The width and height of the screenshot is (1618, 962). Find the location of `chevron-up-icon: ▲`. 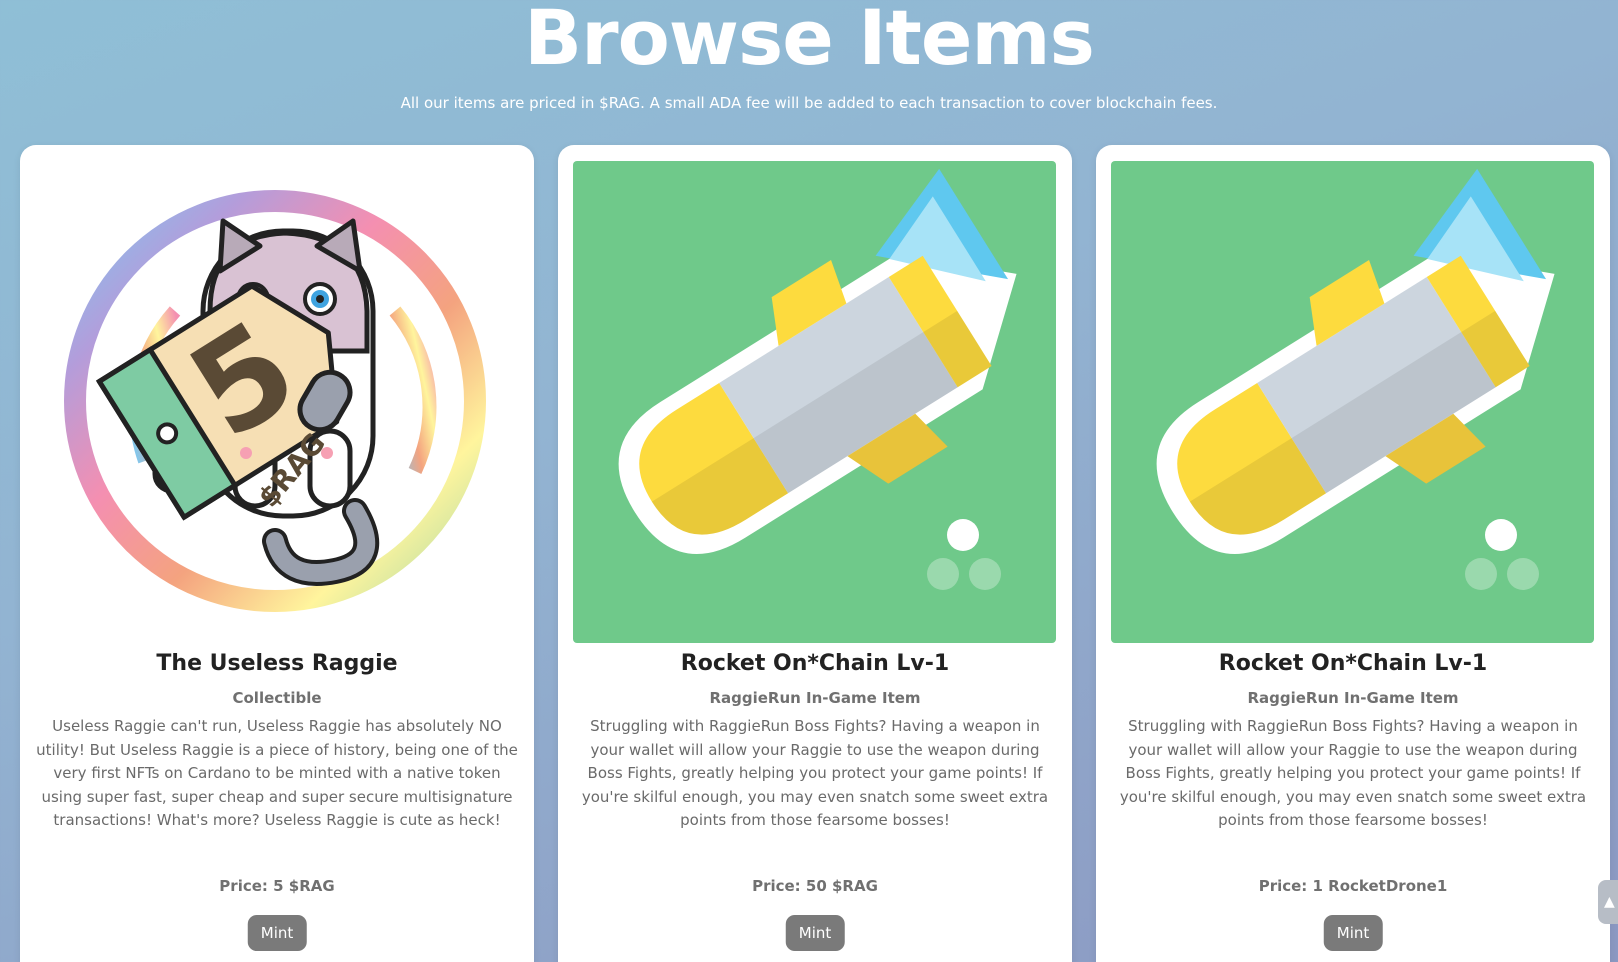

chevron-up-icon: ▲ is located at coordinates (1609, 902).